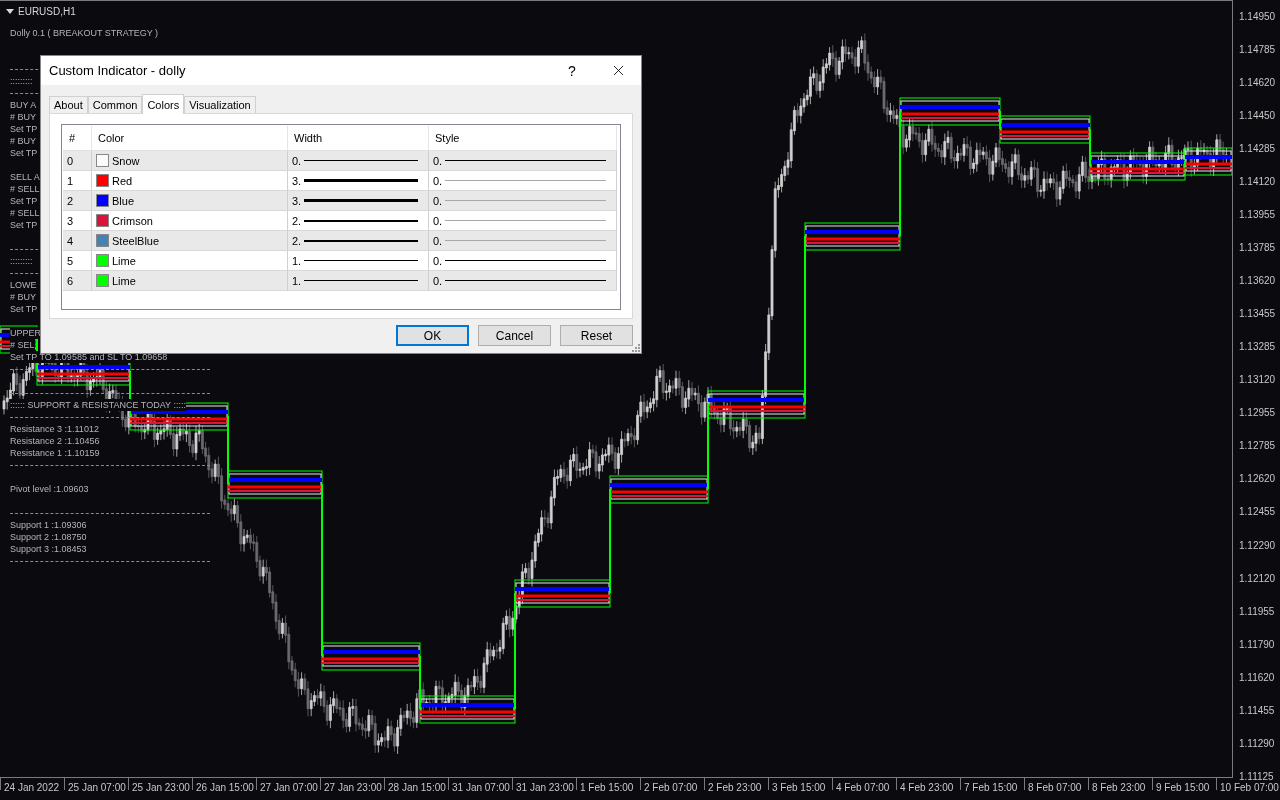  What do you see at coordinates (544, 784) in the screenshot?
I see `time-label: 31 Jan 23:00` at bounding box center [544, 784].